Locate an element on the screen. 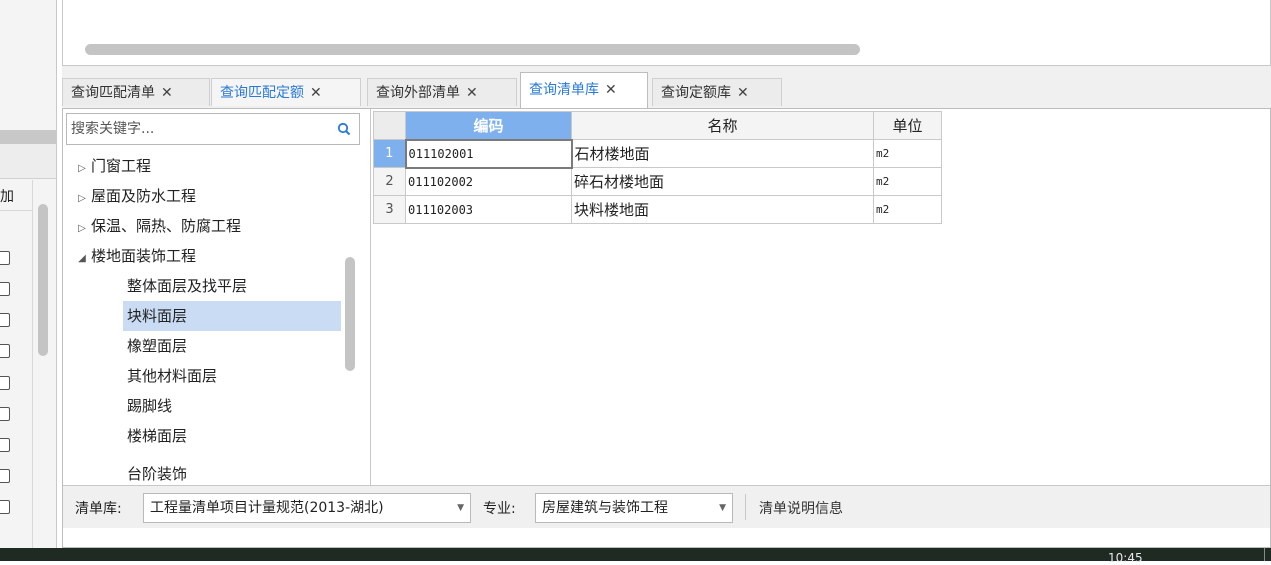 This screenshot has width=1271, height=565. search-icon is located at coordinates (344, 129).